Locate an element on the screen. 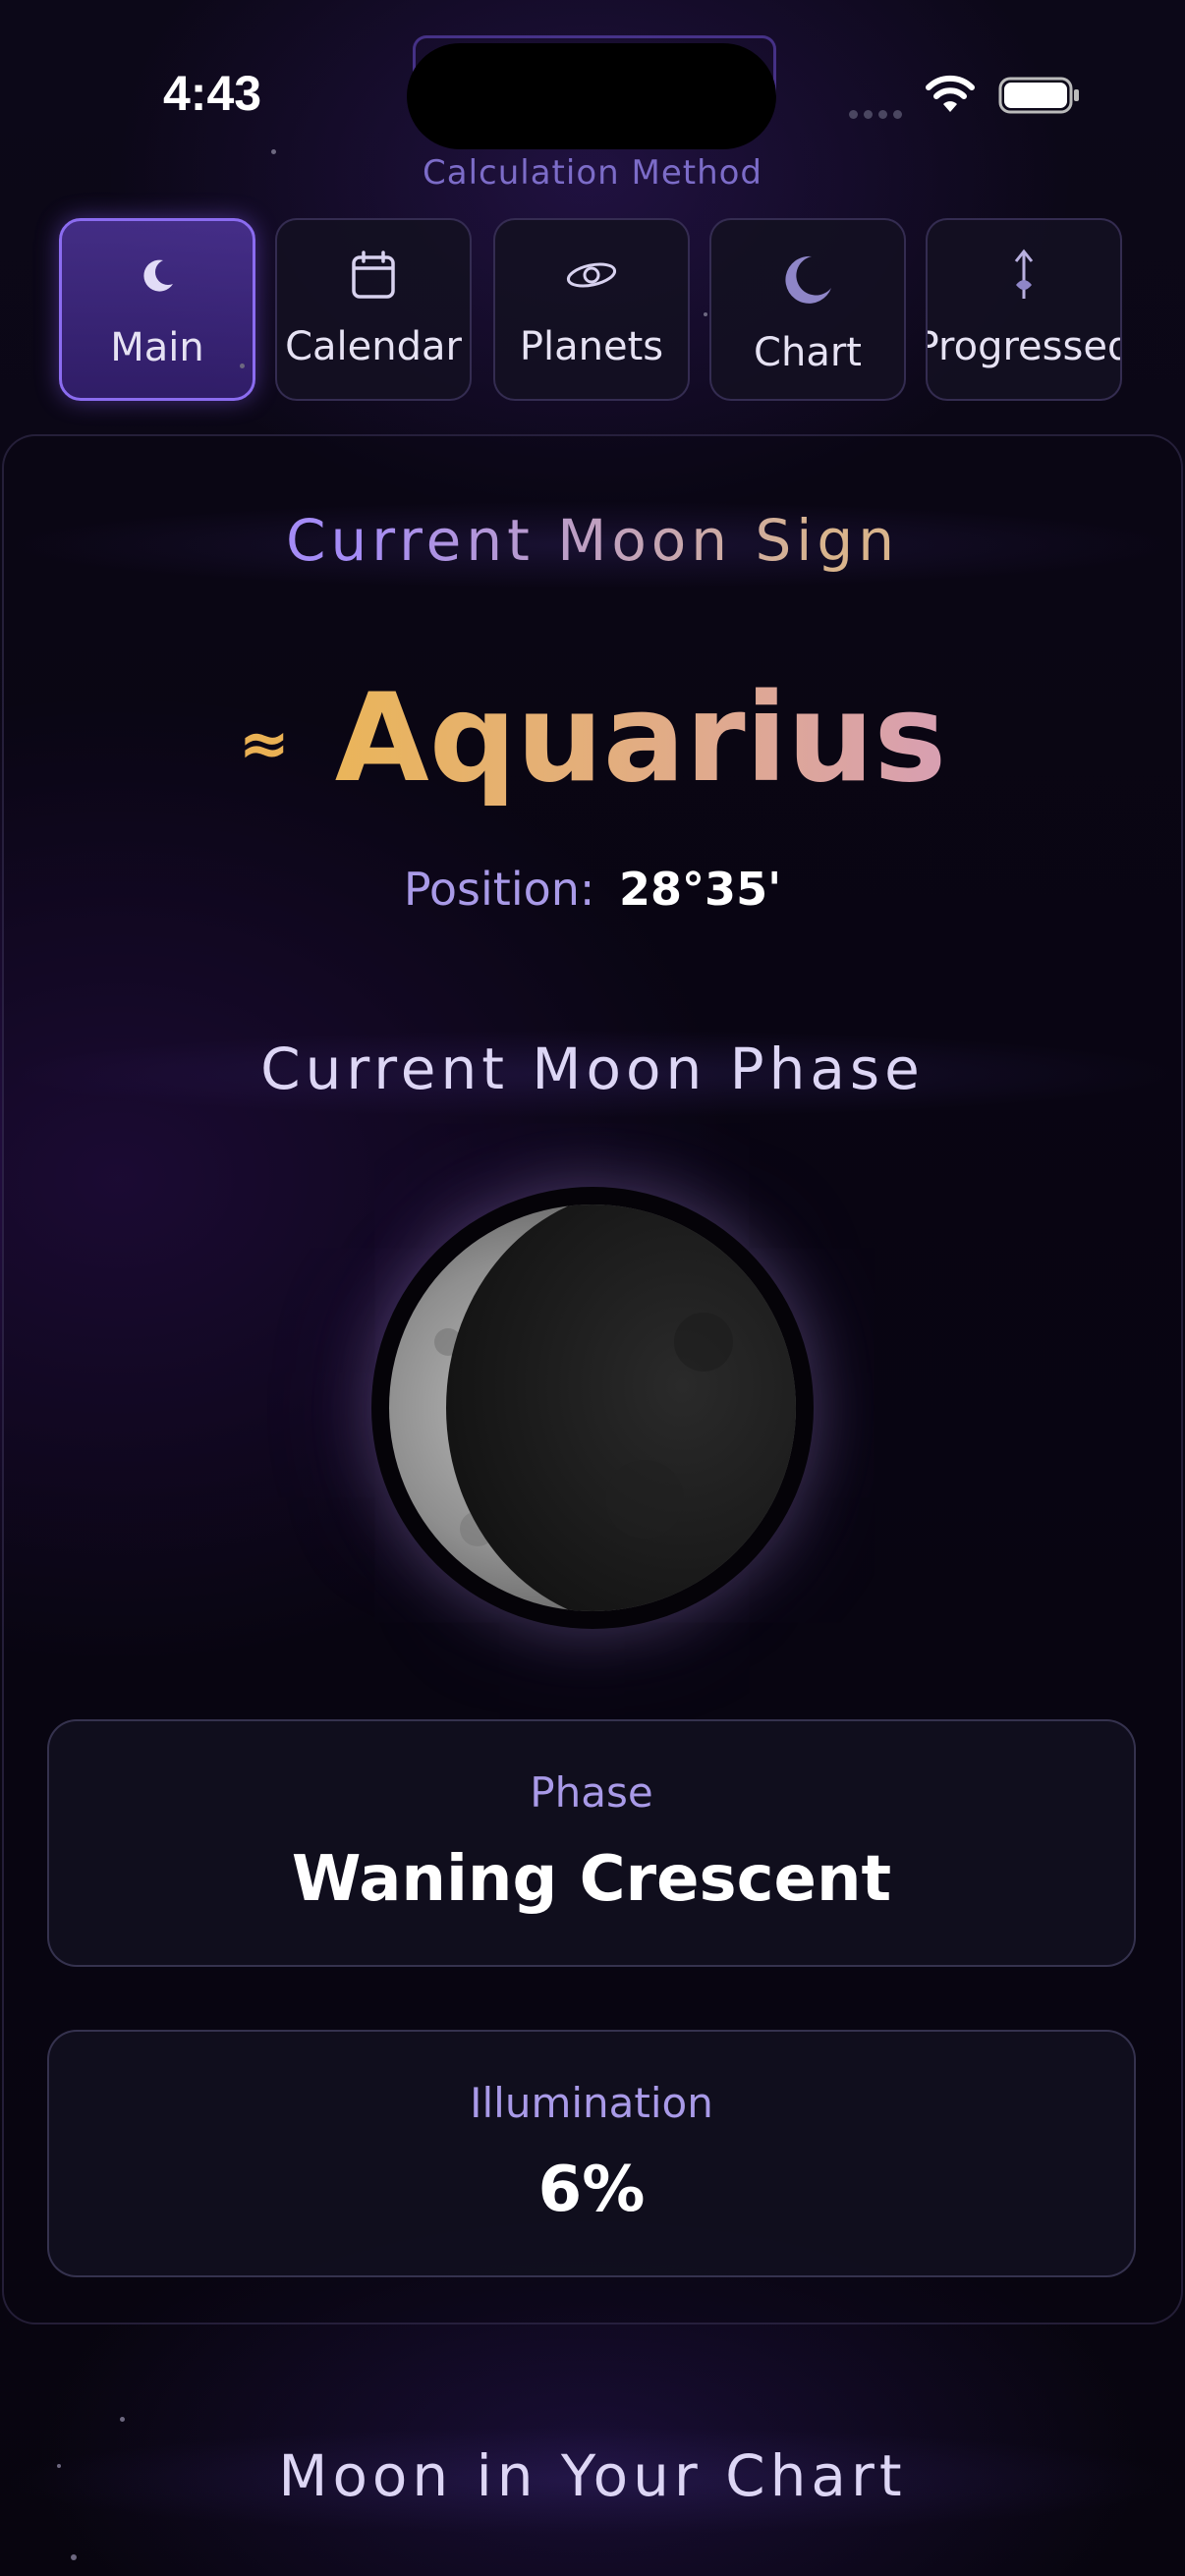 This screenshot has height=2576, width=1185. tab-main: Main is located at coordinates (157, 309).